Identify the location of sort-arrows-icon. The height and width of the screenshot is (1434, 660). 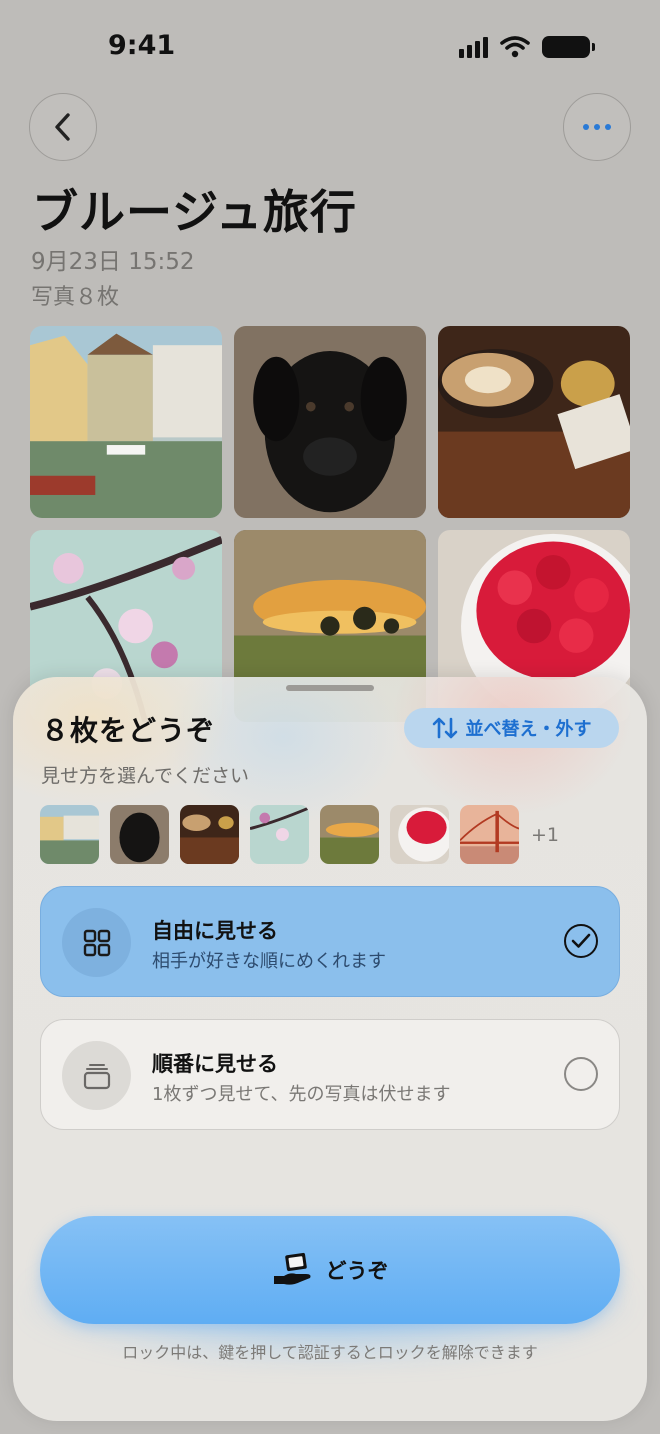
(444, 728).